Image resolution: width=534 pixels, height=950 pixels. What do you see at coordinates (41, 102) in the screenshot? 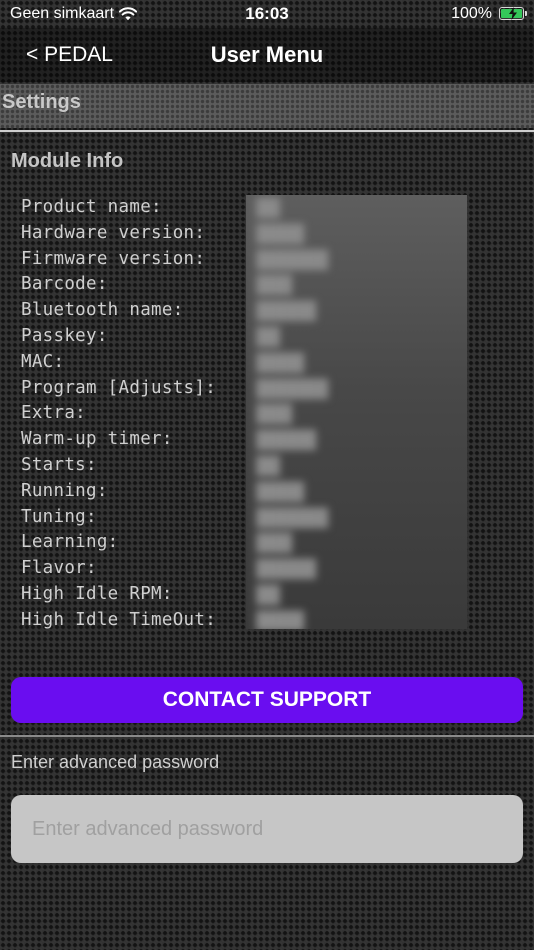
I see `settings-title: Settings` at bounding box center [41, 102].